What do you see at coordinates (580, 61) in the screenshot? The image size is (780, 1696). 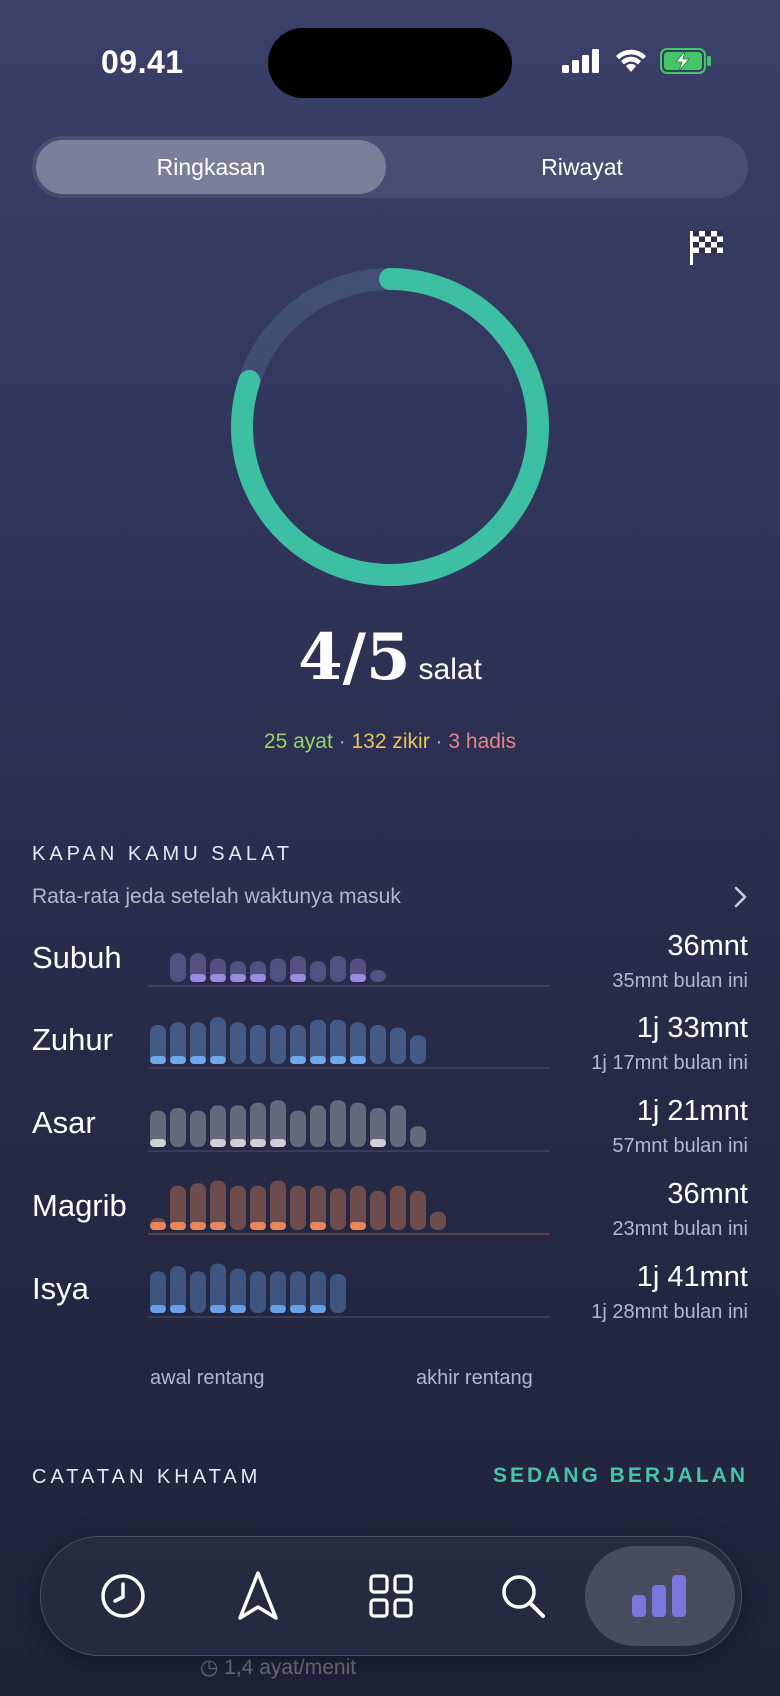 I see `signal-icon` at bounding box center [580, 61].